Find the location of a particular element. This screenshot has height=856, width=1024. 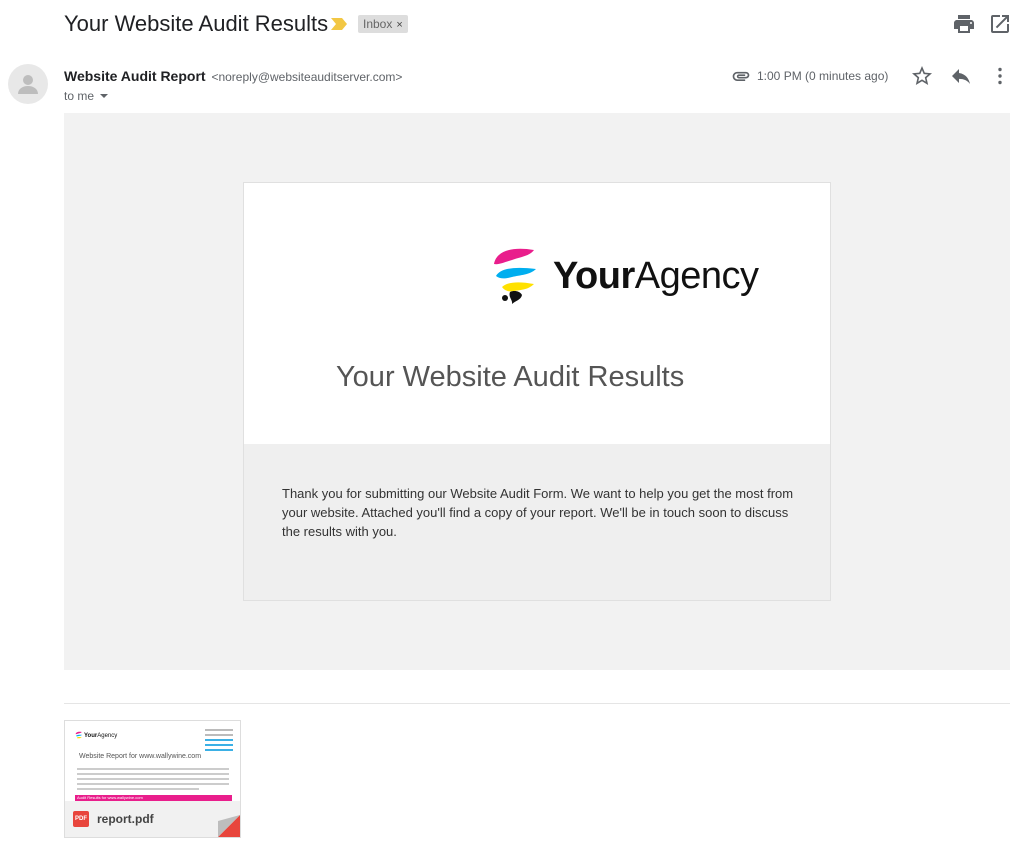

agency-logo-bold: Your is located at coordinates (594, 276).